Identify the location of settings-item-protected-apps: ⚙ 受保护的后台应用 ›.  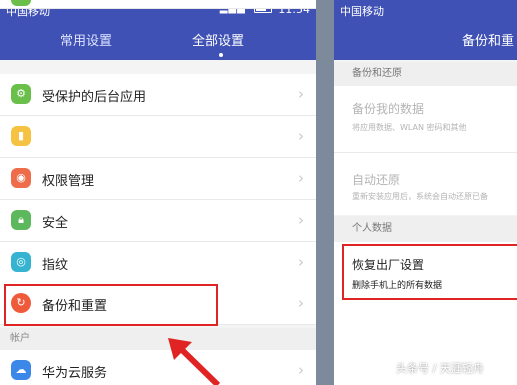
(158, 95).